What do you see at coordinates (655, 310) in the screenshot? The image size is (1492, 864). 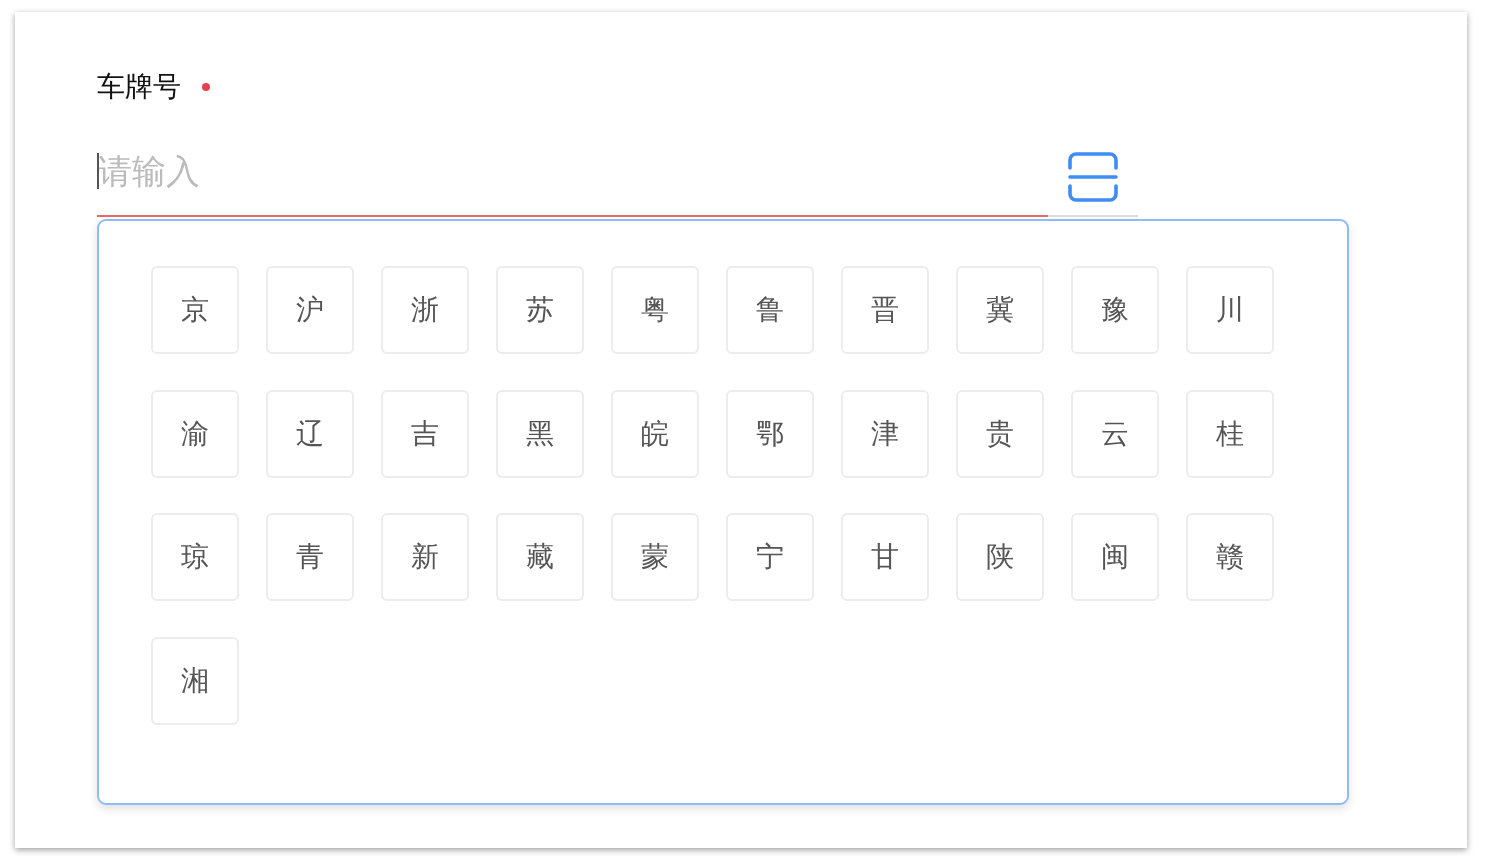 I see `province-key: 粤` at bounding box center [655, 310].